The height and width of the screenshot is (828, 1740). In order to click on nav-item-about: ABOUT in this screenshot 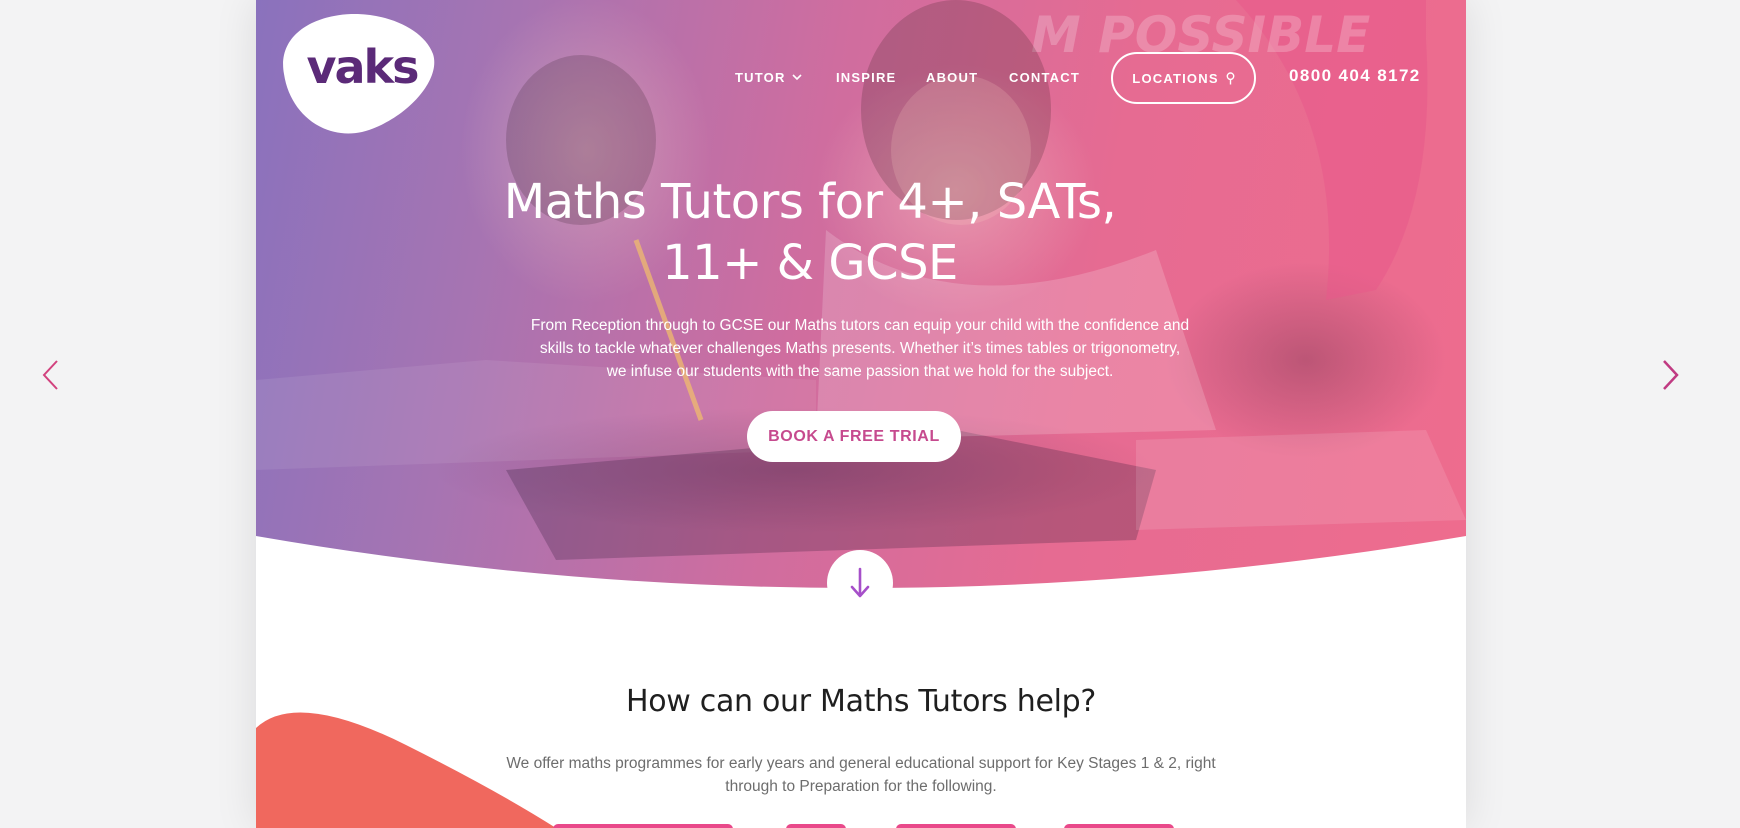, I will do `click(952, 77)`.